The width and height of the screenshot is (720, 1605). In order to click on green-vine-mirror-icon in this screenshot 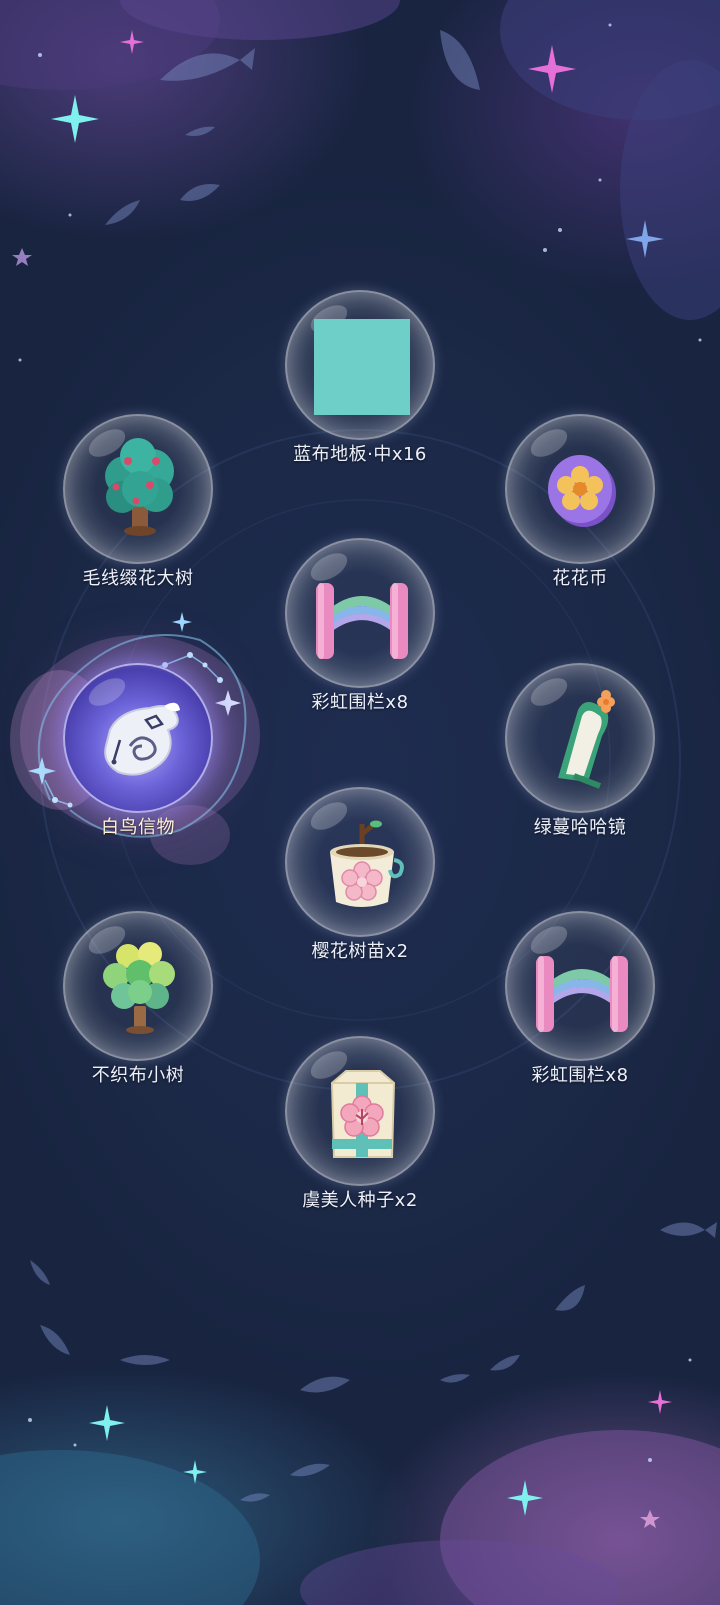, I will do `click(586, 739)`.